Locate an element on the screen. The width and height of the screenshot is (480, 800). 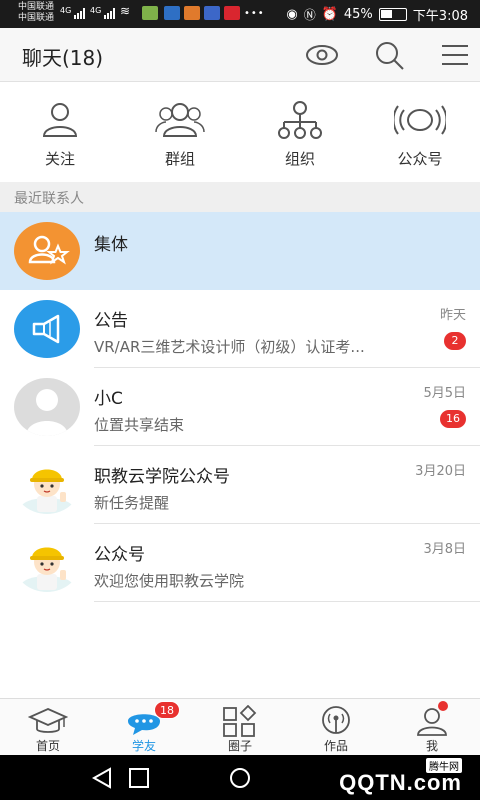
conversation-time: 昨天 is located at coordinates (452, 315).